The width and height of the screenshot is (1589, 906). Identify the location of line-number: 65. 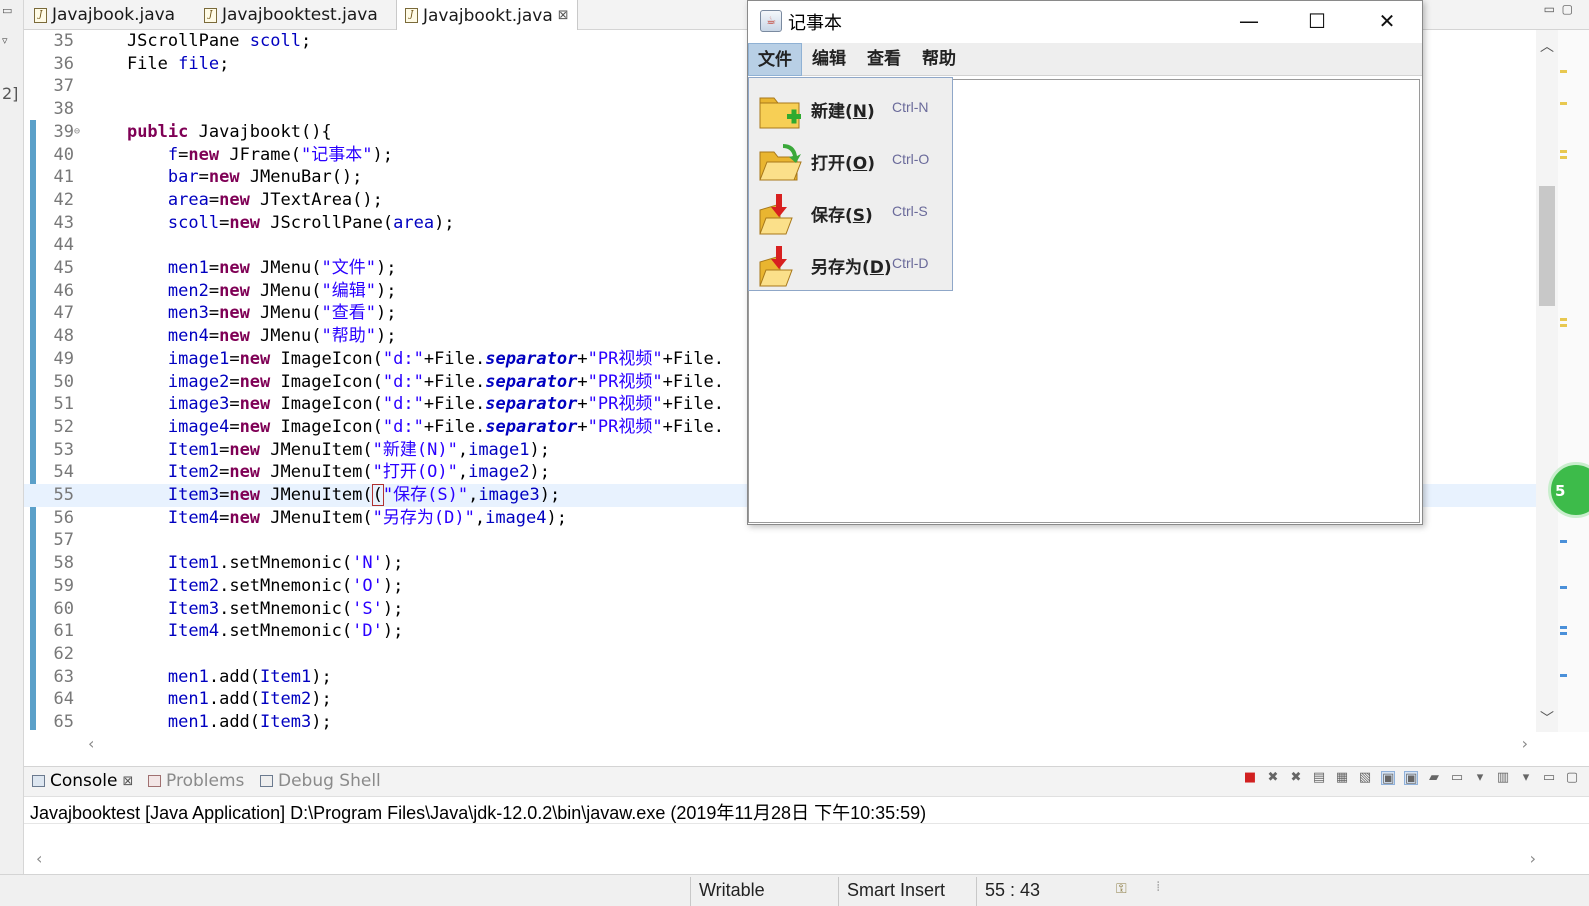
(63, 722).